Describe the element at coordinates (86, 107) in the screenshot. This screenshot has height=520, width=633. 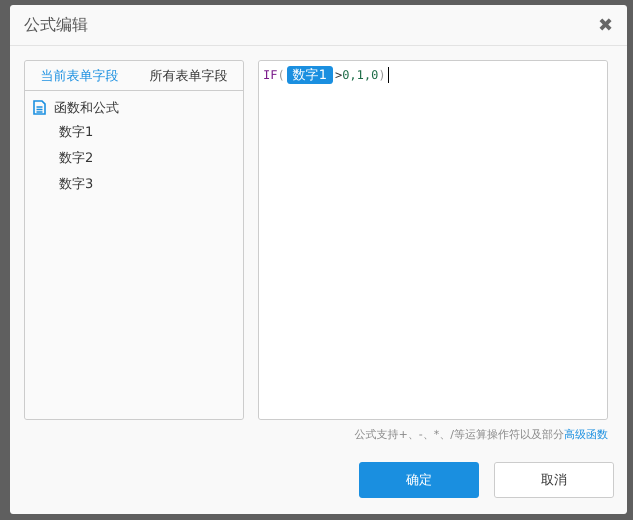
I see `tree-folder: 函数和公式` at that location.